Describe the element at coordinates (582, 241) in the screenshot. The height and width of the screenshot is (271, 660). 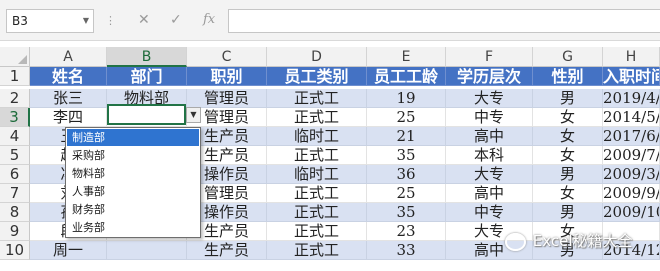
I see `watermark-text: Excel秘籍大全` at that location.